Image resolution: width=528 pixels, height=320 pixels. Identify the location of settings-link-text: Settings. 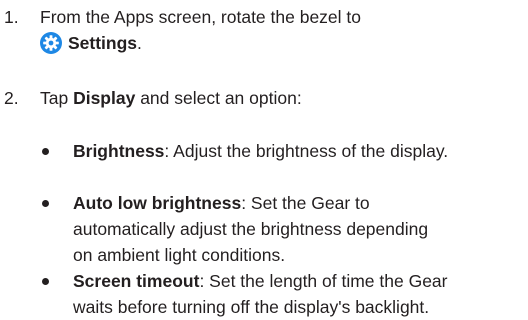
(103, 43).